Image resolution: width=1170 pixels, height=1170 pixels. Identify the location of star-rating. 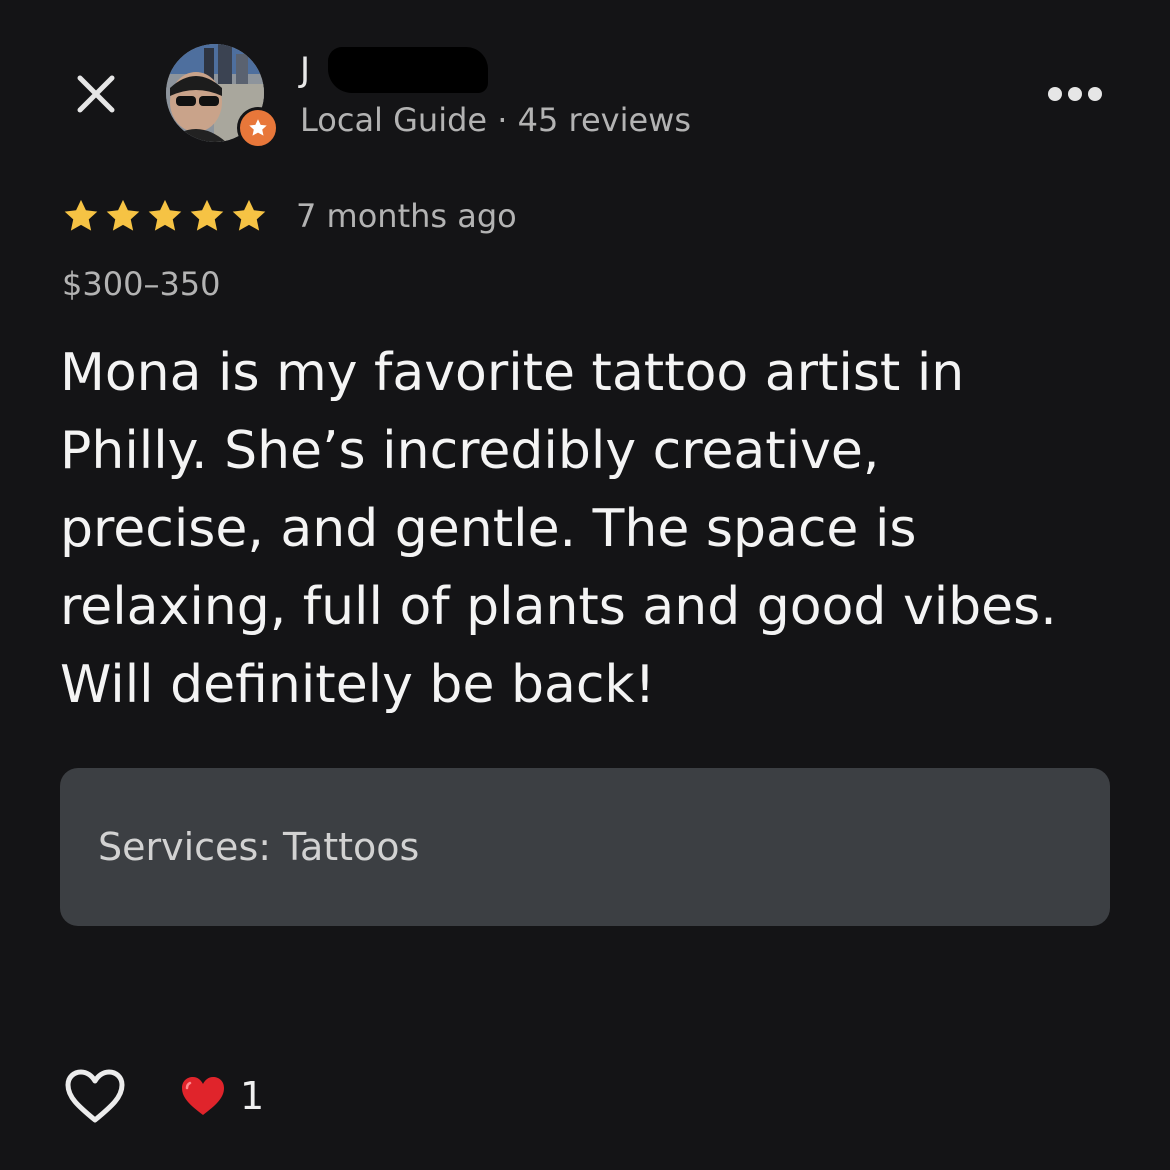
(165, 216).